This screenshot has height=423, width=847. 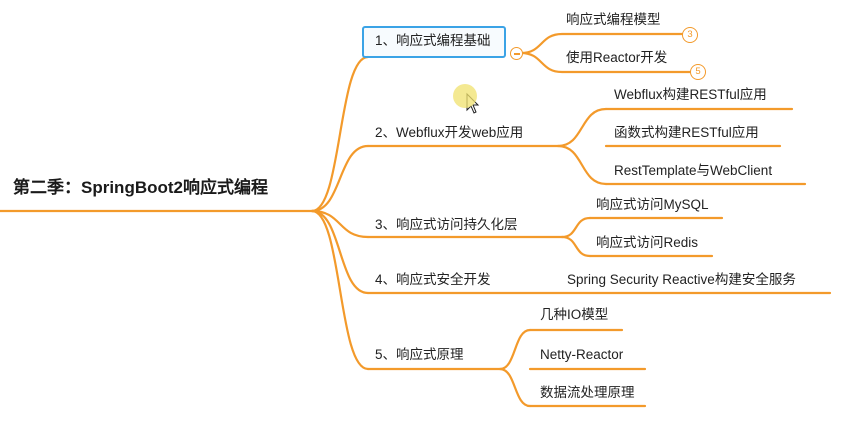 I want to click on child-count-badge-icon: 3, so click(x=690, y=35).